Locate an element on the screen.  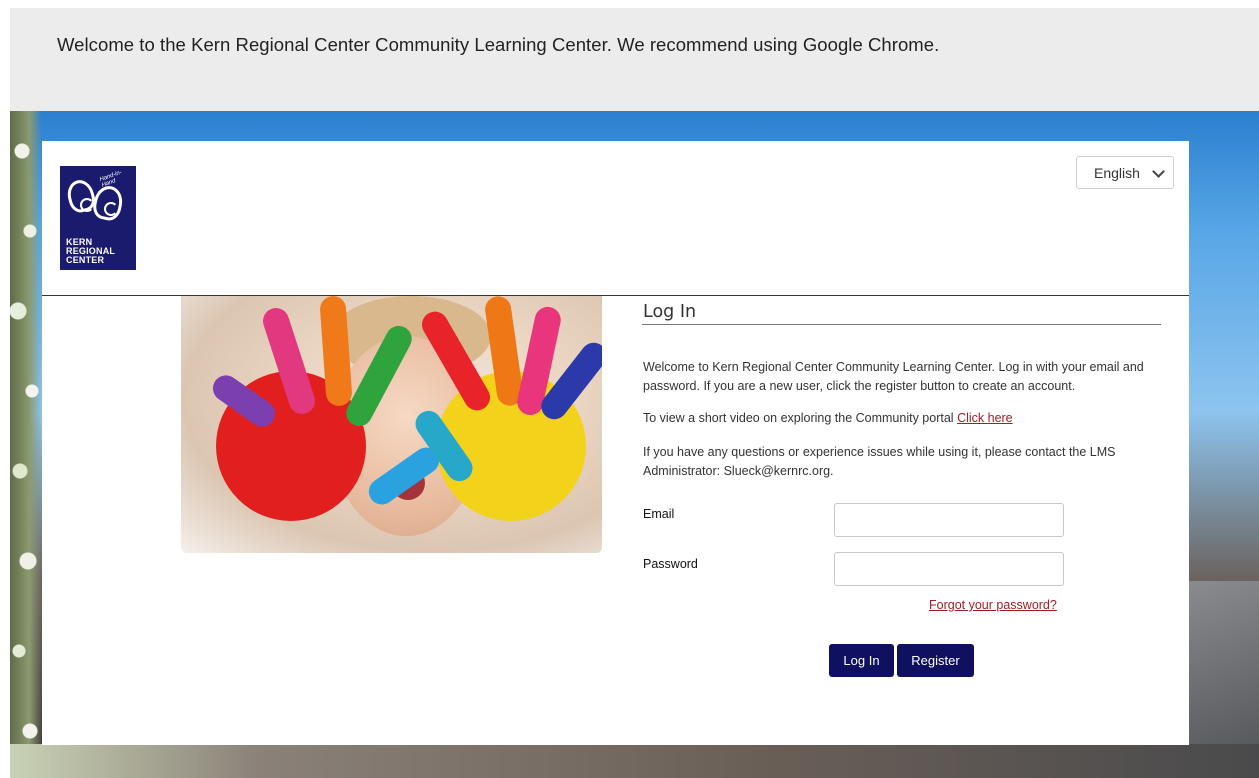
video-link: Click here is located at coordinates (985, 418).